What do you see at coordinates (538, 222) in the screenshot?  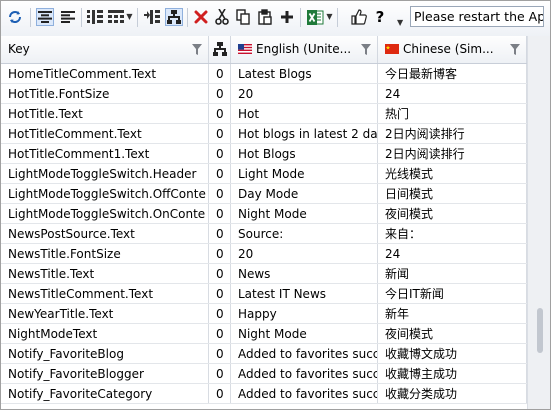 I see `vertical-scrollbar` at bounding box center [538, 222].